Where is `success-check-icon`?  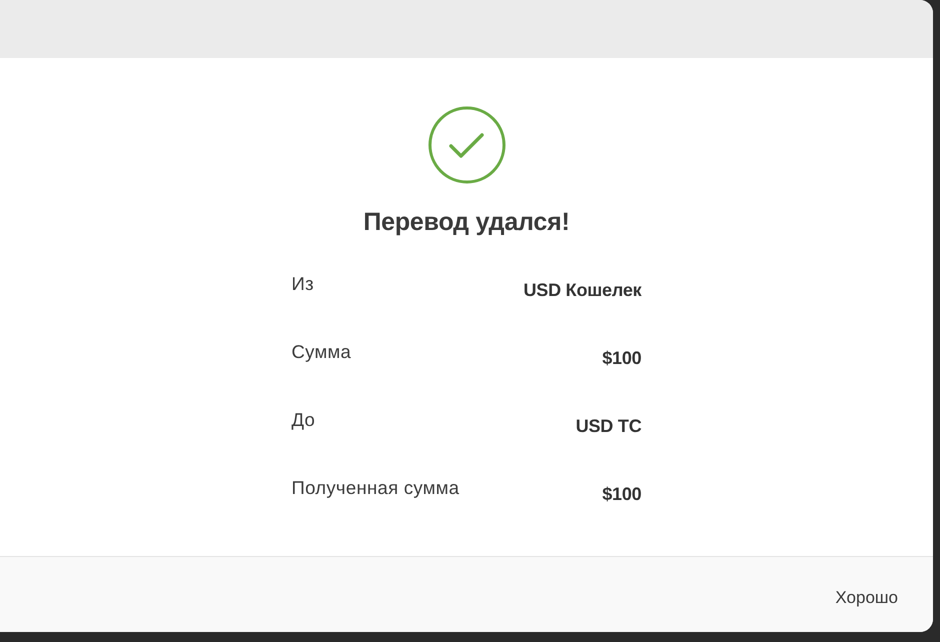
success-check-icon is located at coordinates (467, 145).